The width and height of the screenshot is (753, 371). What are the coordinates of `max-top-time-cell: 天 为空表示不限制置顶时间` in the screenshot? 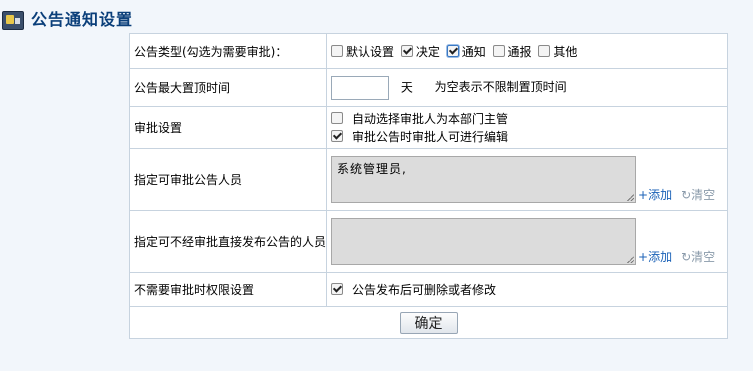 It's located at (527, 87).